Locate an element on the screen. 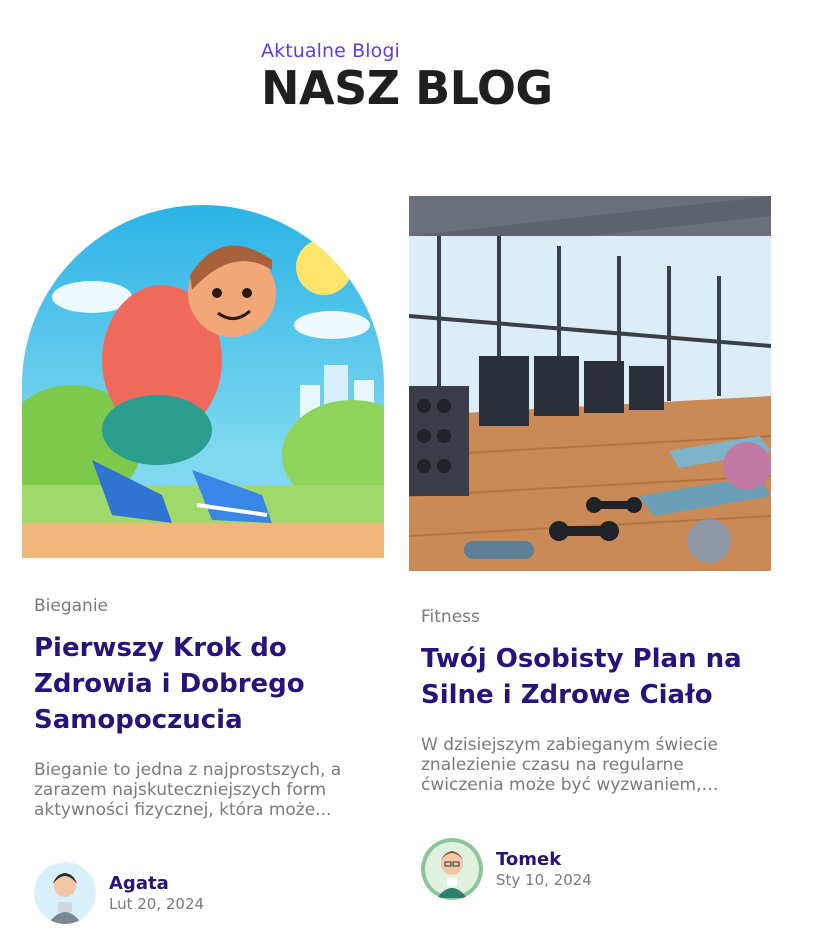 The image size is (818, 937). section-eyebrow: Aktualne Blogi is located at coordinates (330, 51).